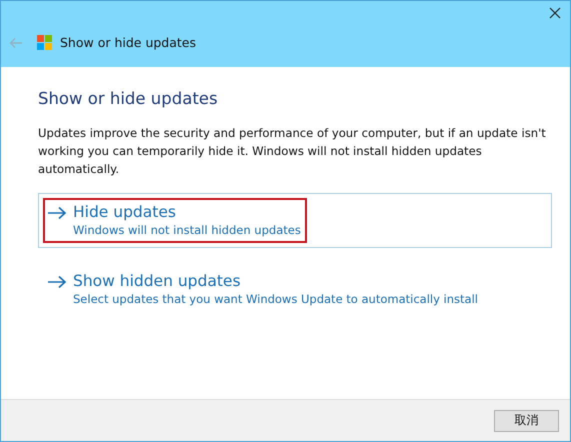 This screenshot has width=571, height=442. Describe the element at coordinates (128, 98) in the screenshot. I see `page-heading: Show or hide updates` at that location.